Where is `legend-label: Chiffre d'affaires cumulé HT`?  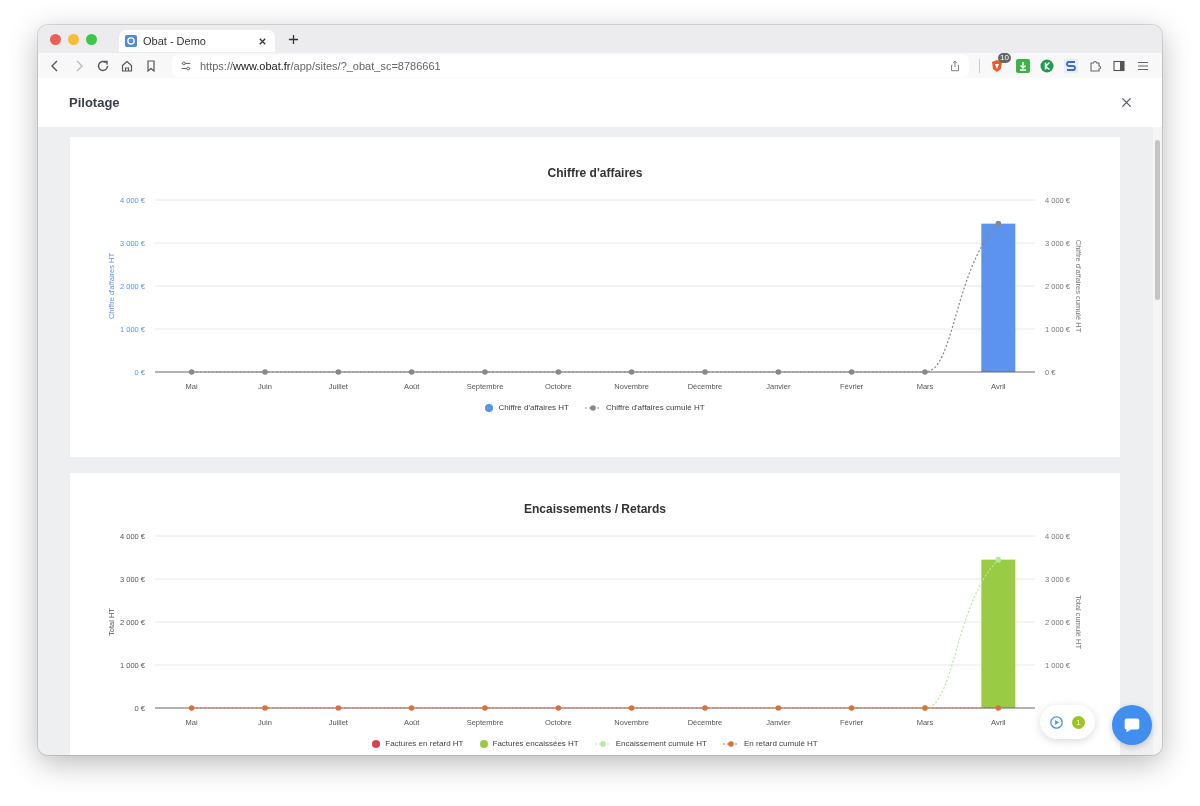 legend-label: Chiffre d'affaires cumulé HT is located at coordinates (655, 407).